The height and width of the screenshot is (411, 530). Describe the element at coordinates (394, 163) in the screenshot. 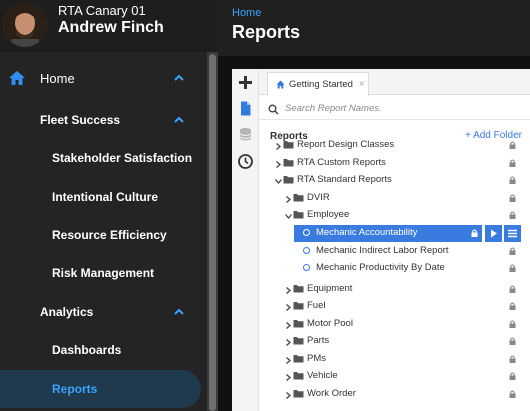

I see `tree-folder-row: RTA Custom Reports` at that location.